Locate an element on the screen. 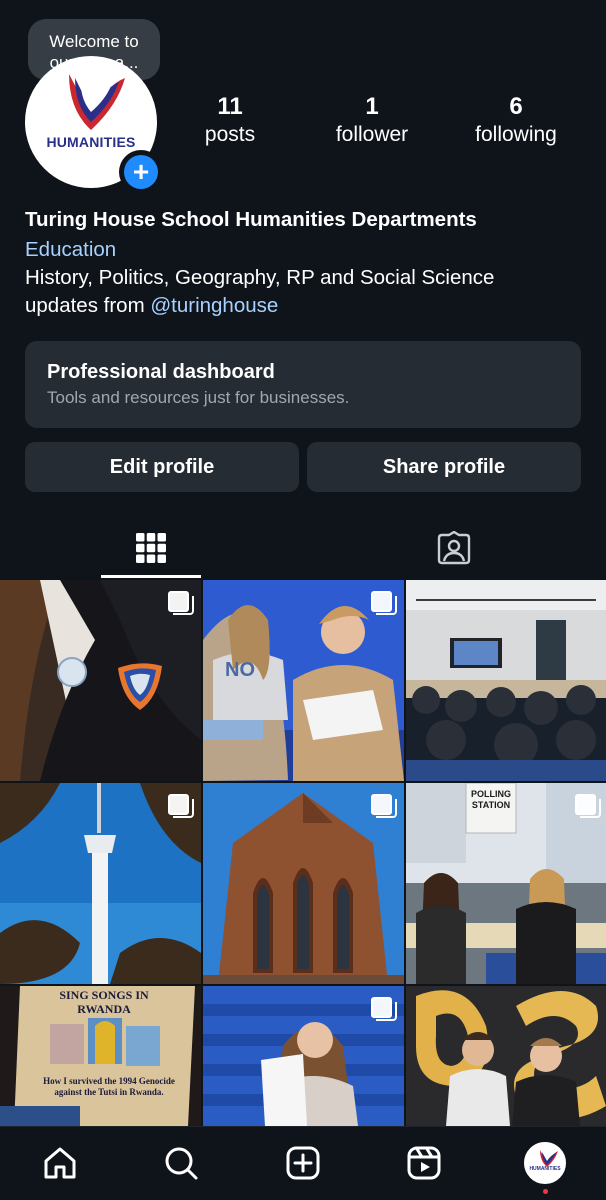 This screenshot has width=606, height=1200. search-icon is located at coordinates (181, 1163).